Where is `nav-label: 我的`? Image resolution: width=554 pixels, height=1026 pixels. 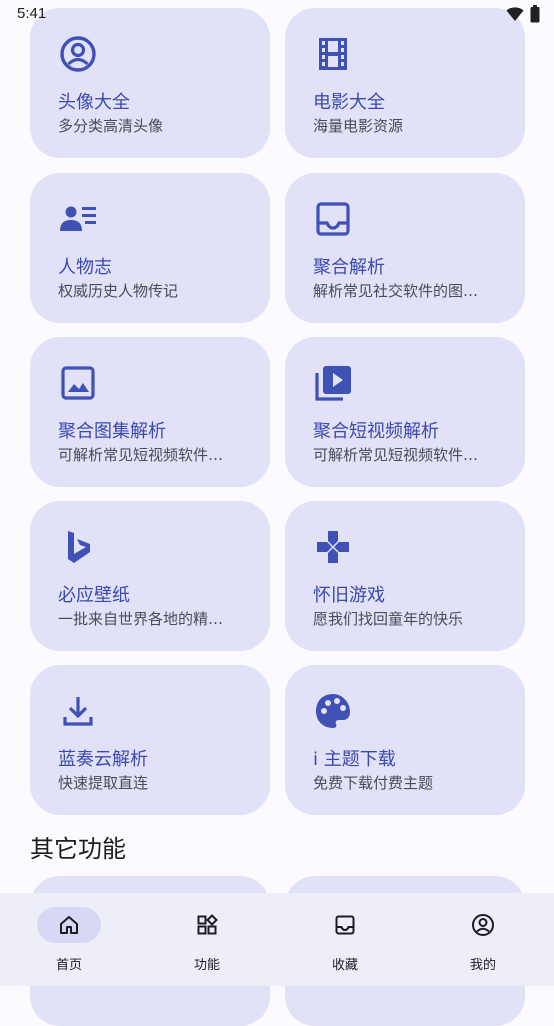 nav-label: 我的 is located at coordinates (482, 965).